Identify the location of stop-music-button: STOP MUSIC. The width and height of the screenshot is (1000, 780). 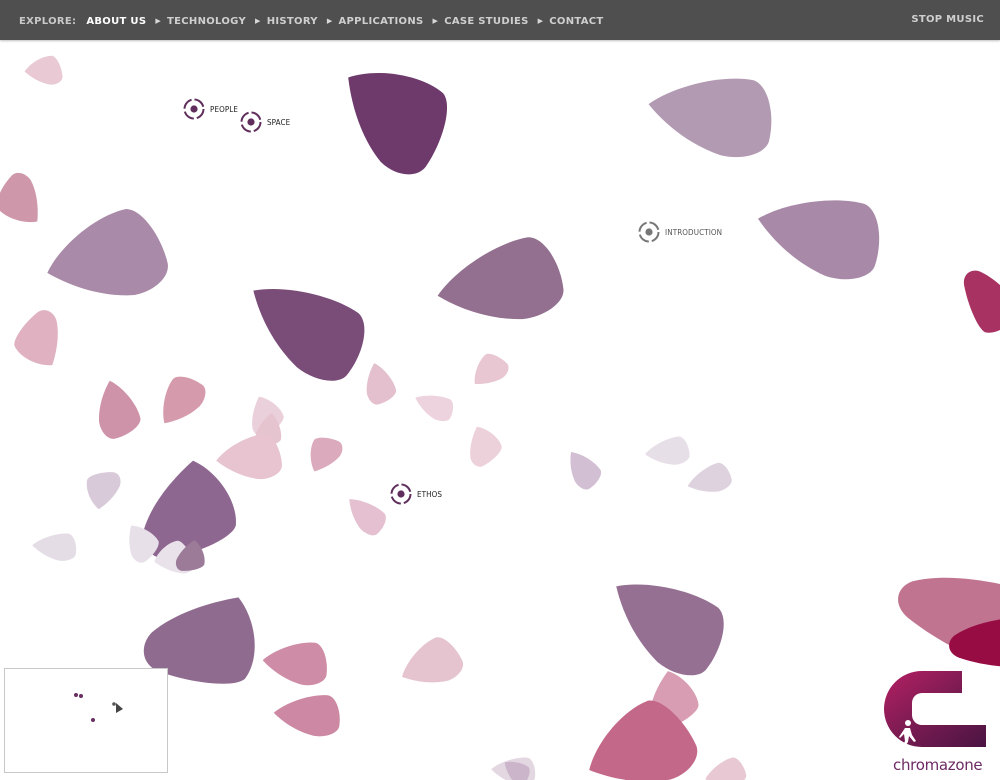
(947, 19).